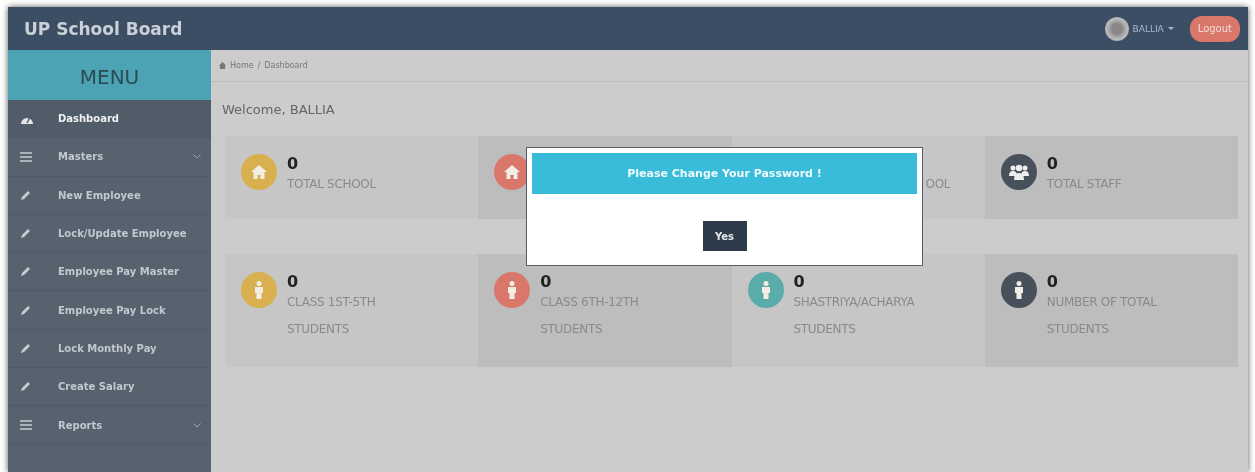 Image resolution: width=1255 pixels, height=472 pixels. I want to click on stat-label: TOTAL SCHOOL, so click(331, 184).